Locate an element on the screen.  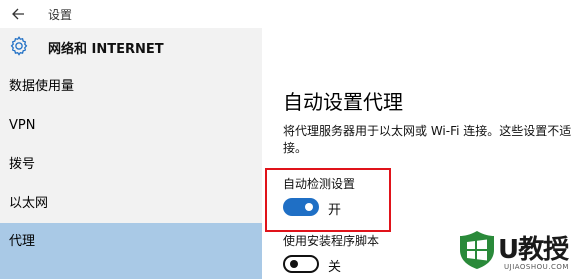
sidebar-item-label: 代理 is located at coordinates (22, 241).